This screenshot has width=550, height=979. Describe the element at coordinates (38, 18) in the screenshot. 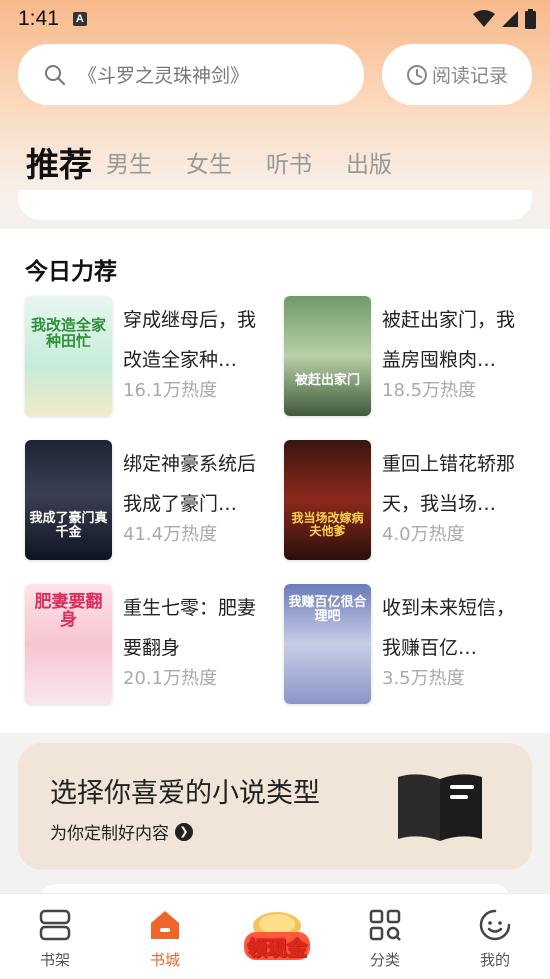

I see `status-time: 1:41` at that location.